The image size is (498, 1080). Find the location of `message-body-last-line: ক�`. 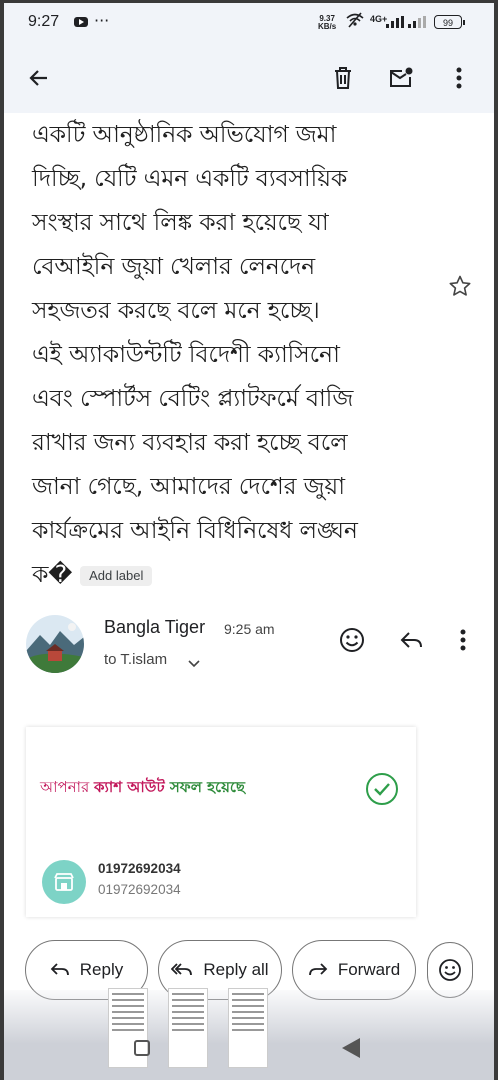

message-body-last-line: ক� is located at coordinates (52, 574).